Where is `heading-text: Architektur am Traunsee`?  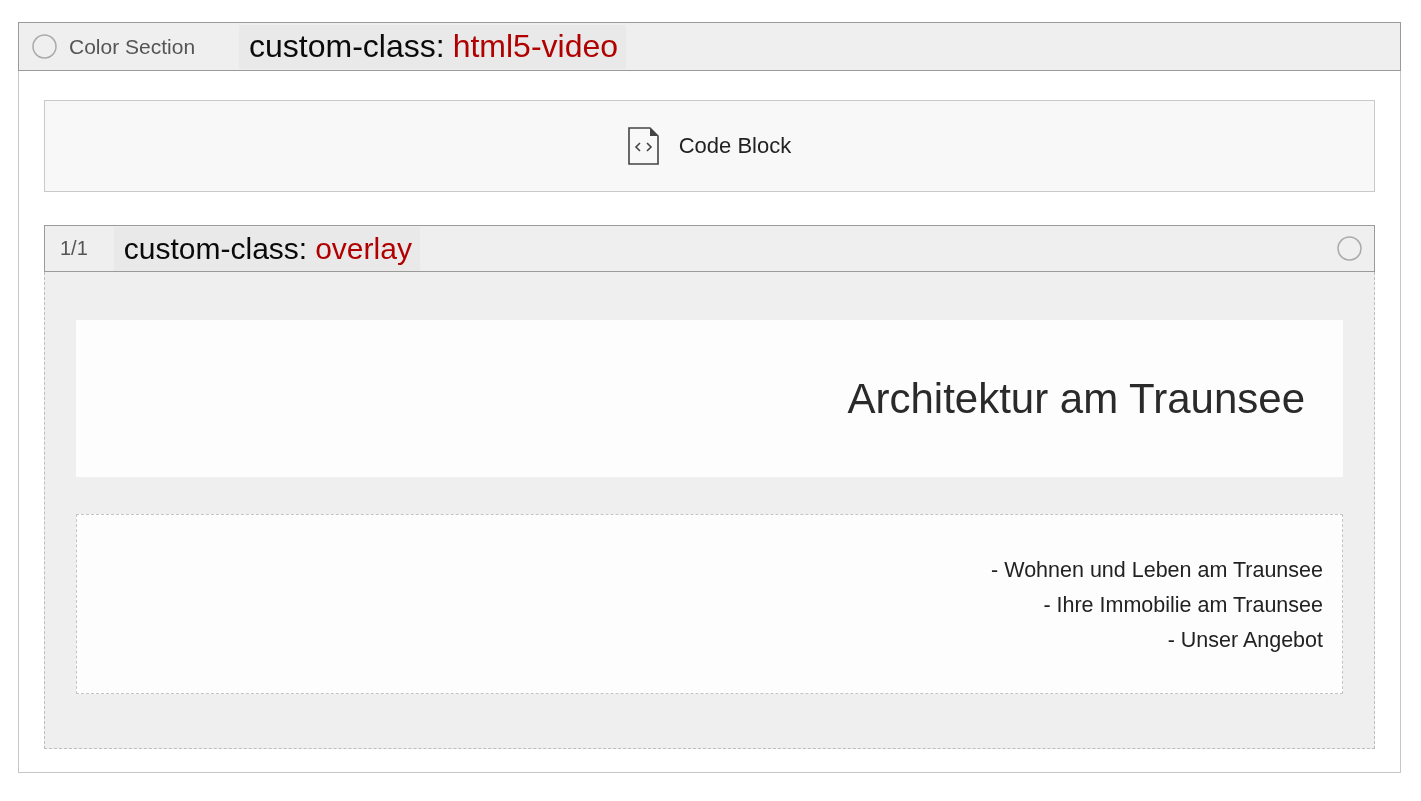
heading-text: Architektur am Traunsee is located at coordinates (1076, 398).